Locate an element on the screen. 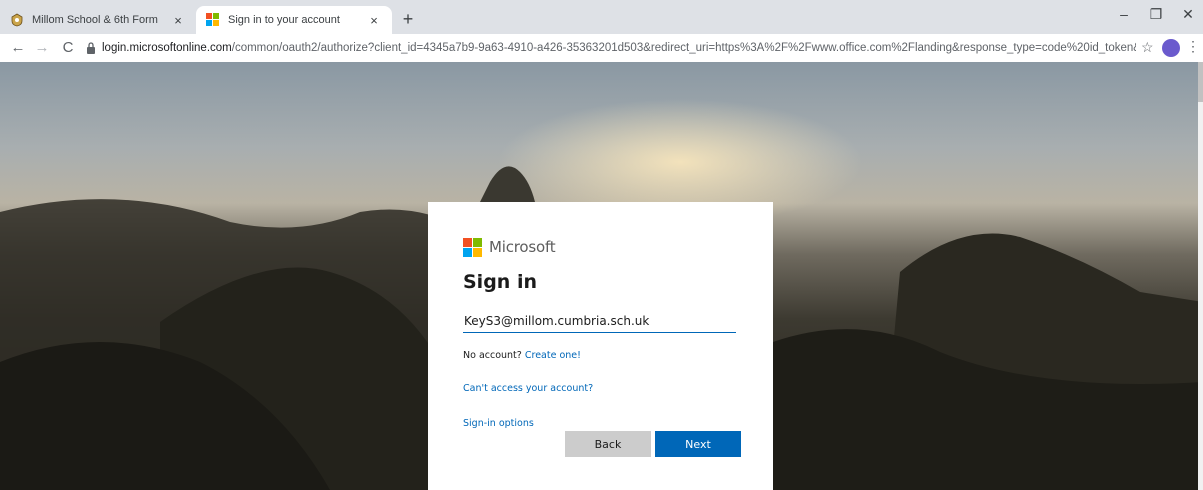  lock-icon is located at coordinates (91, 48).